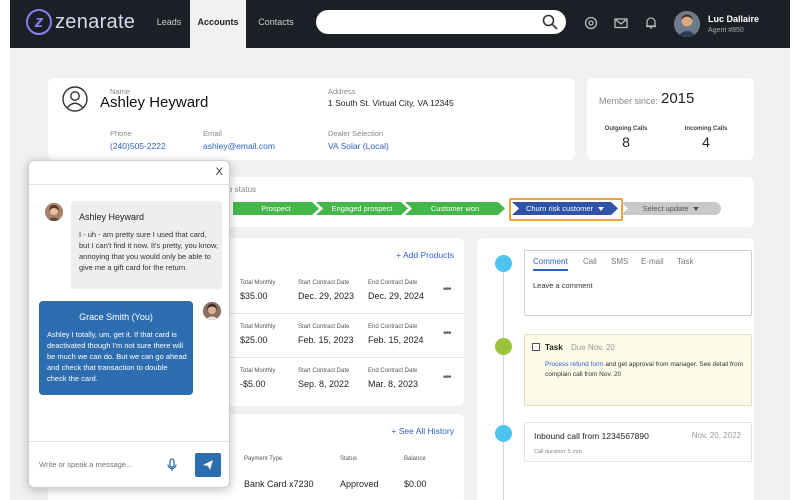 Image resolution: width=800 pixels, height=500 pixels. What do you see at coordinates (54, 212) in the screenshot?
I see `customer-avatar` at bounding box center [54, 212].